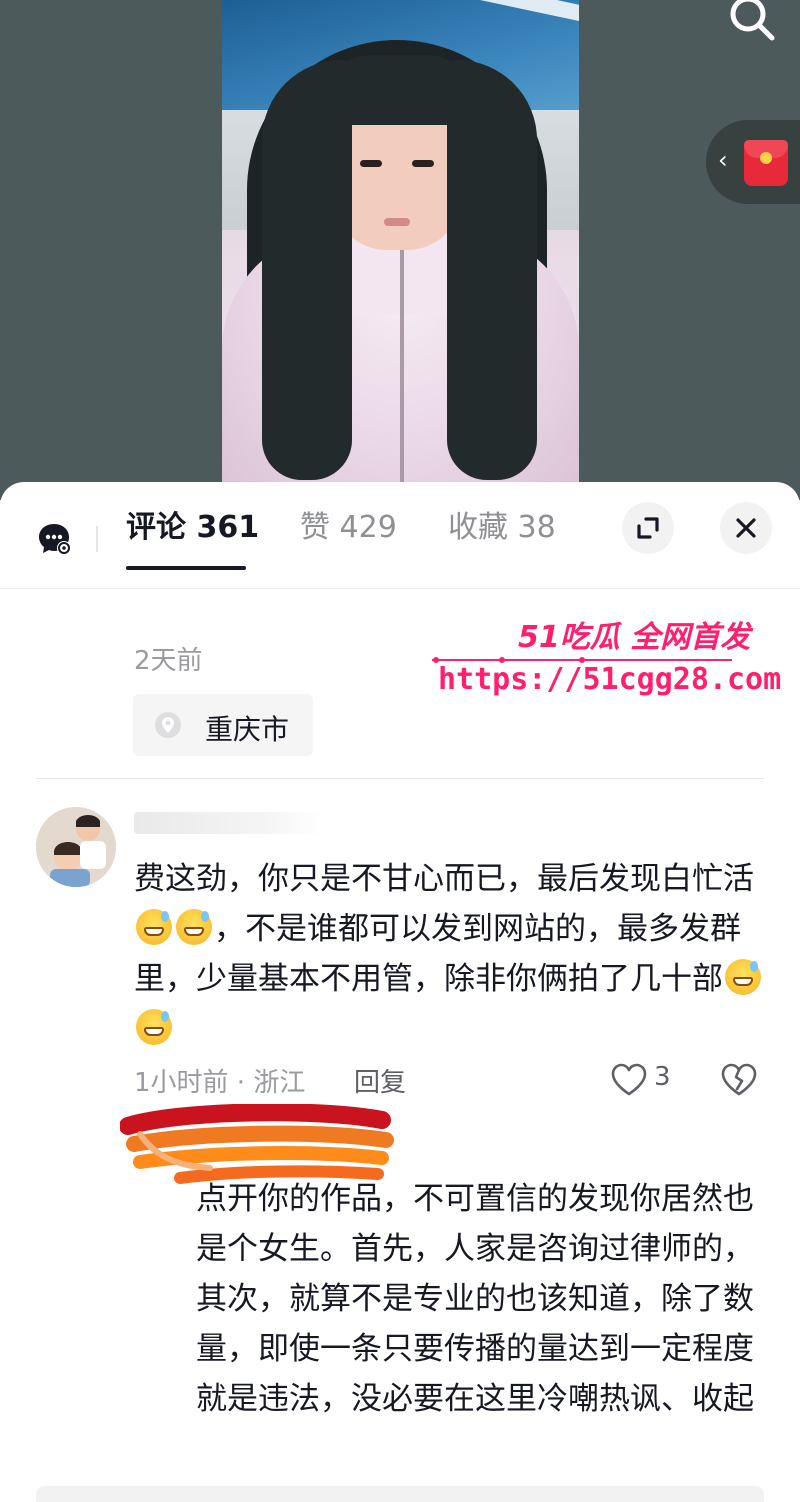 The width and height of the screenshot is (800, 1502). What do you see at coordinates (380, 1080) in the screenshot?
I see `reply-button: 回复` at bounding box center [380, 1080].